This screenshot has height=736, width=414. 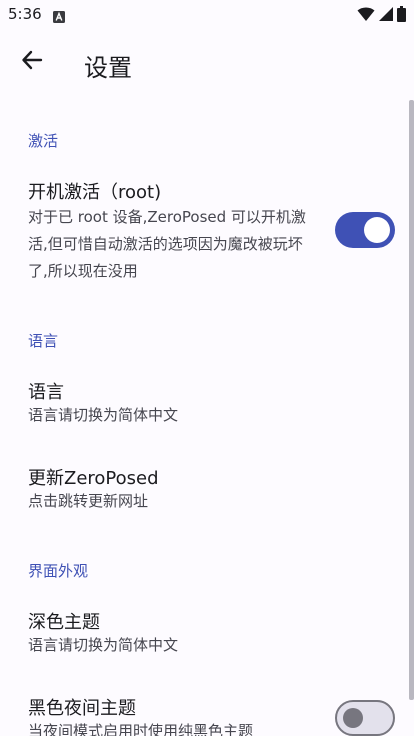 What do you see at coordinates (59, 17) in the screenshot?
I see `app-notification-icon` at bounding box center [59, 17].